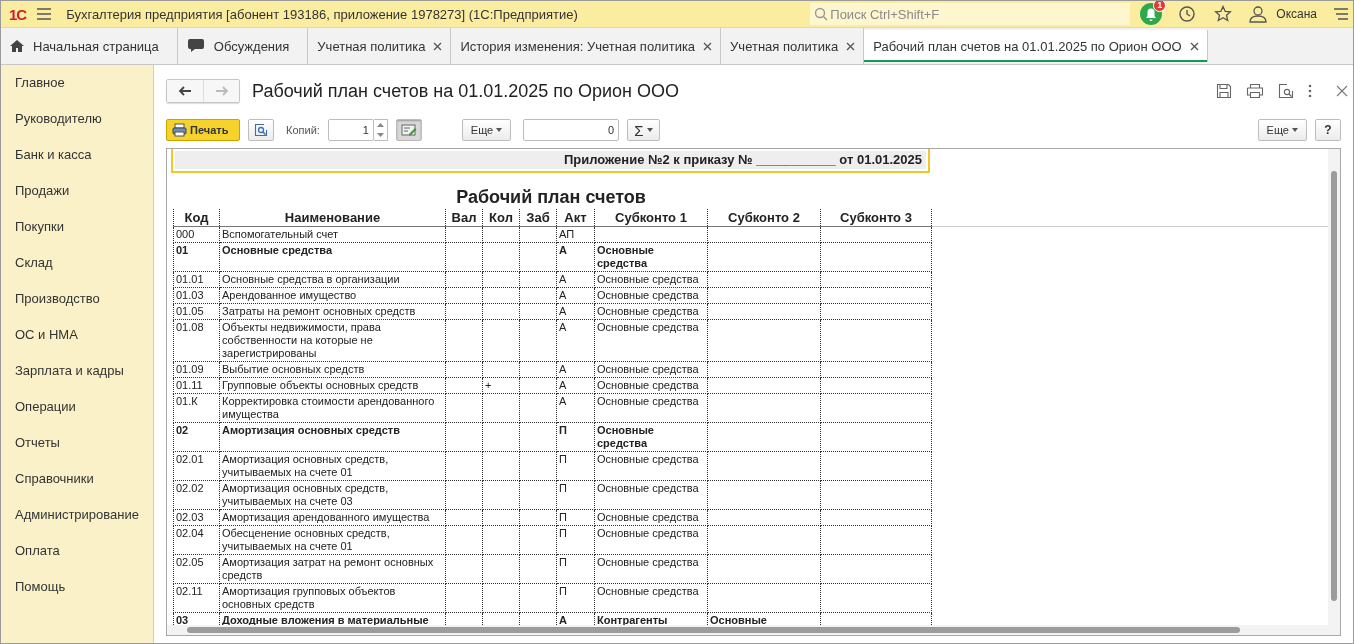 The image size is (1354, 644). I want to click on spin-down-icon, so click(380, 135).